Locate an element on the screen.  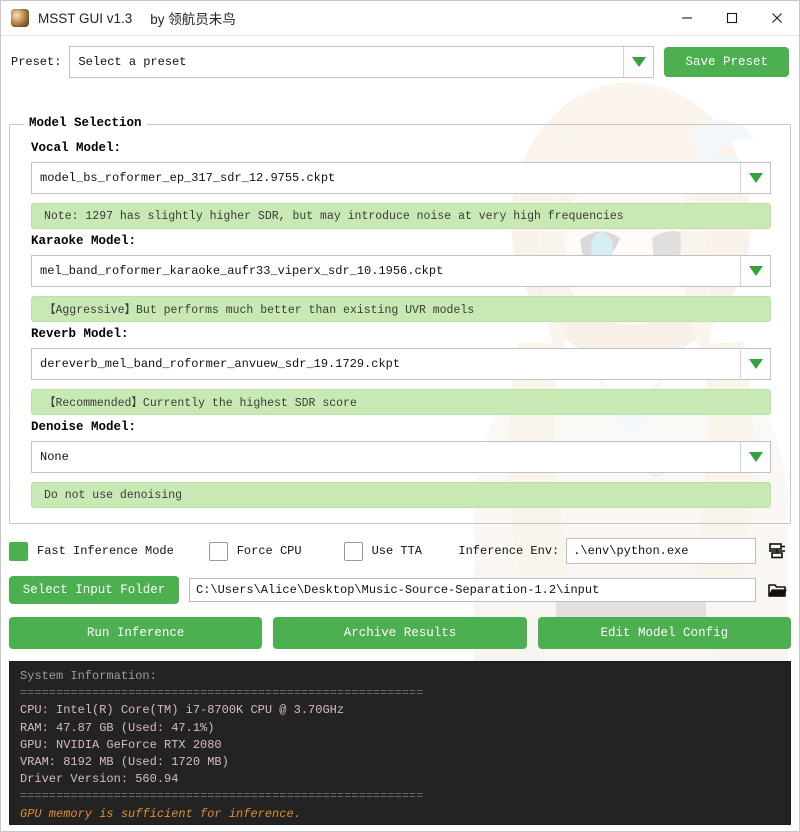
title-bar: MSST GUI v1.3 by 领航员未鸟 is located at coordinates (400, 18).